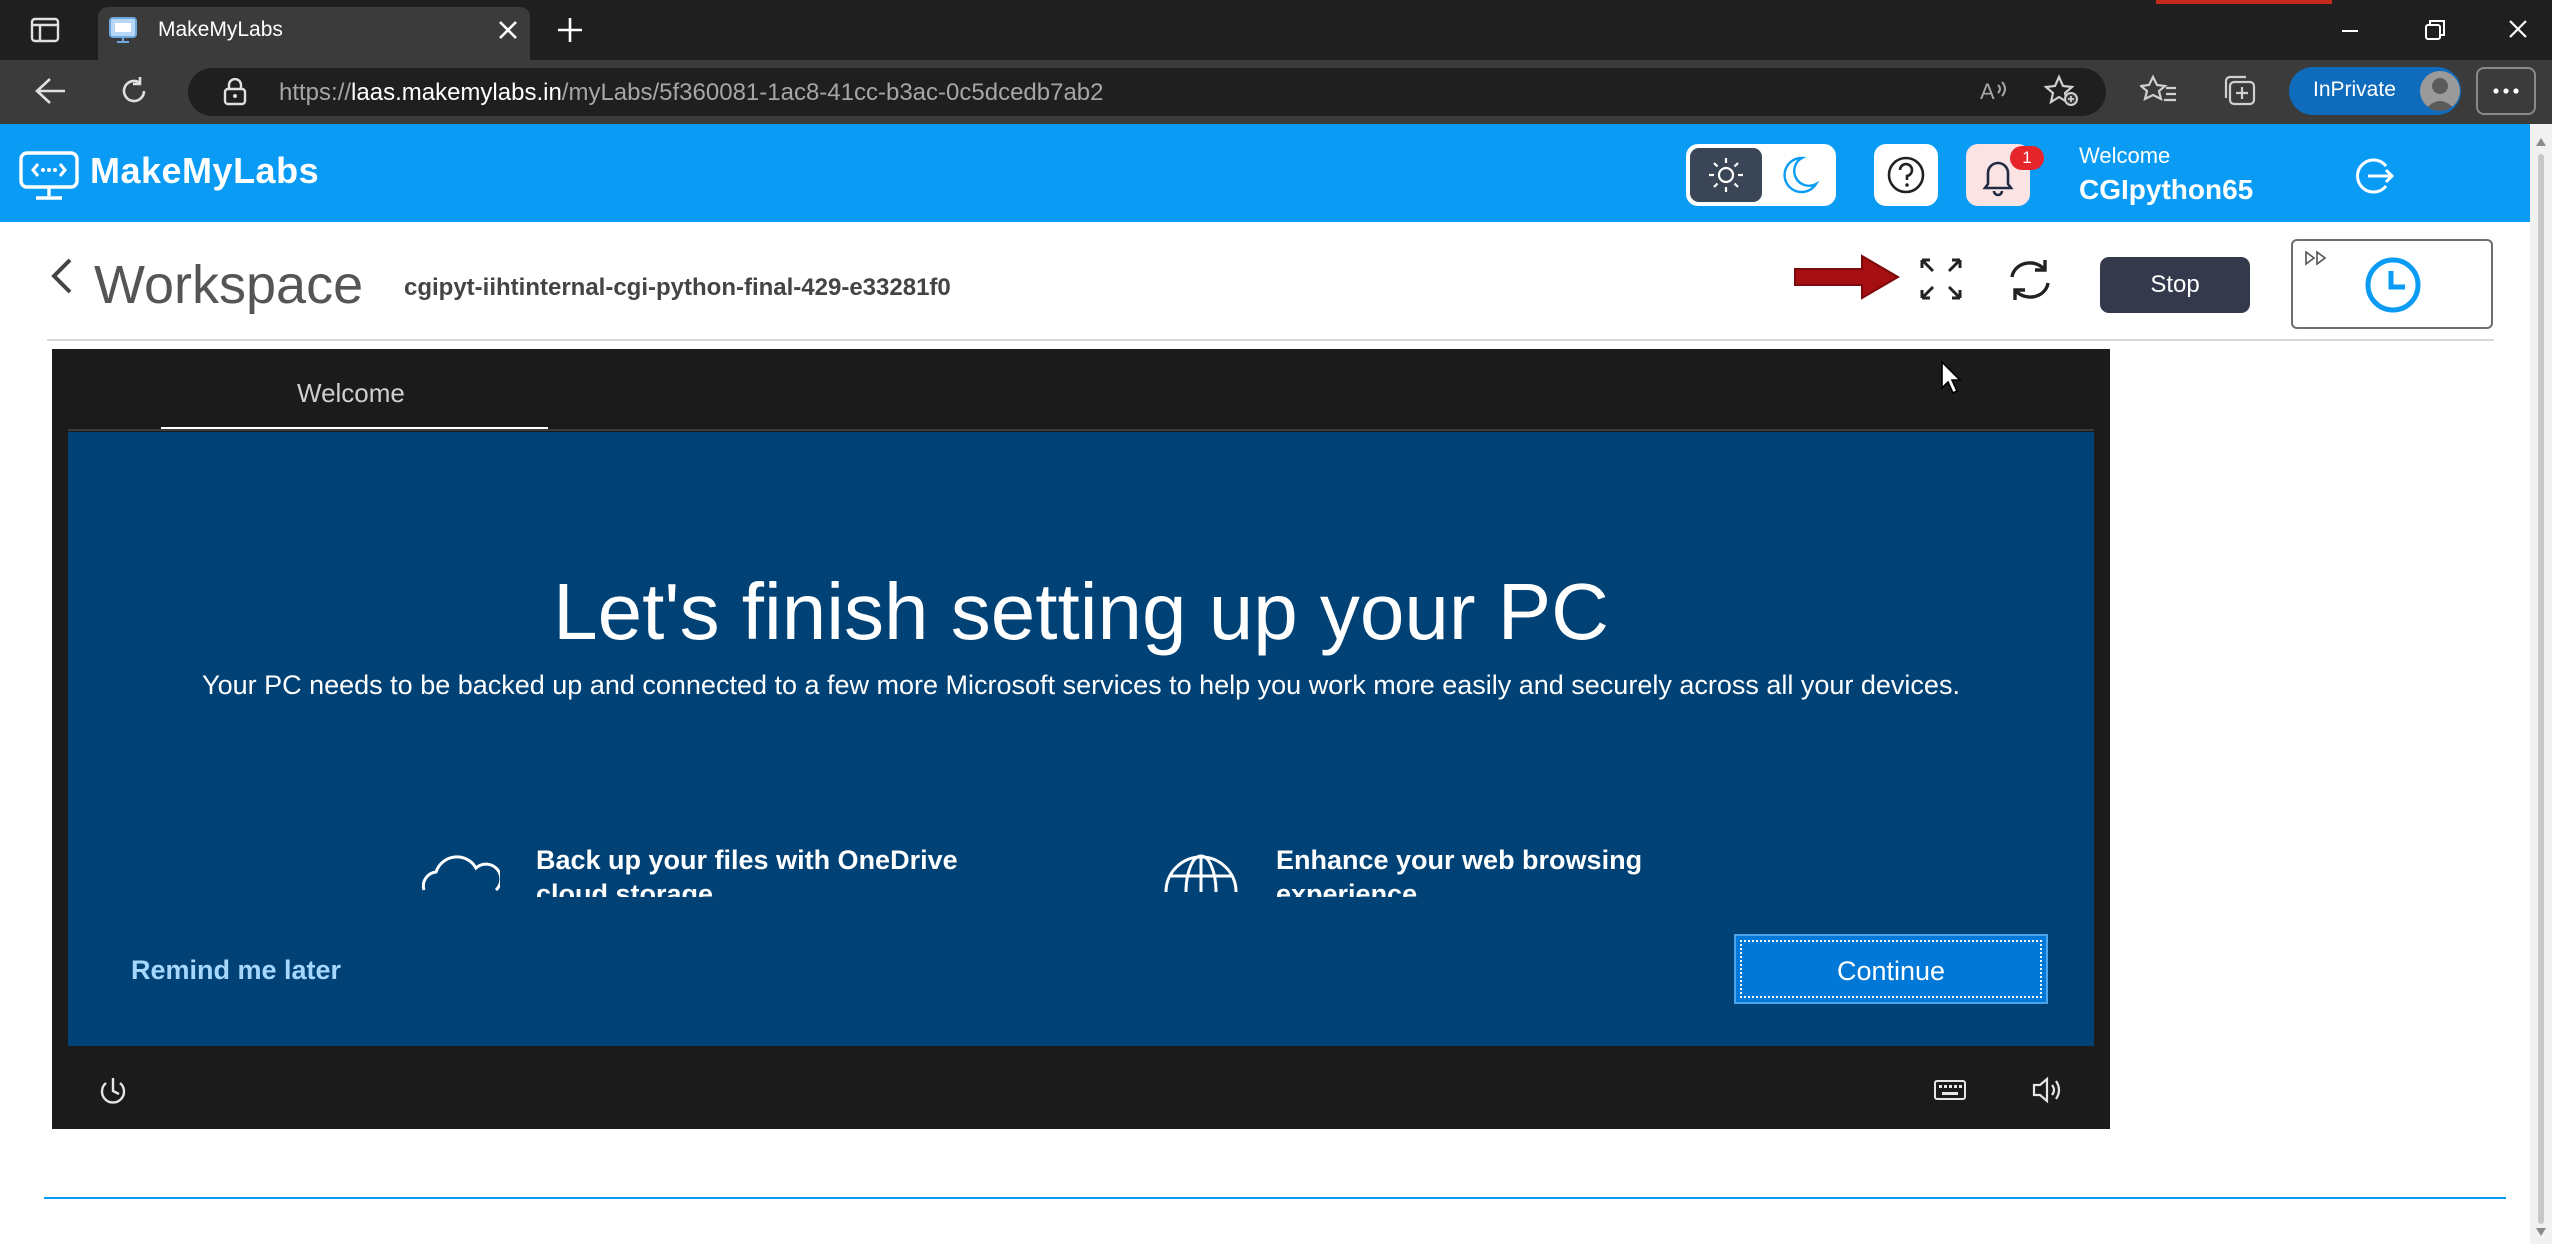  What do you see at coordinates (123, 30) in the screenshot?
I see `tab-favicon-icon` at bounding box center [123, 30].